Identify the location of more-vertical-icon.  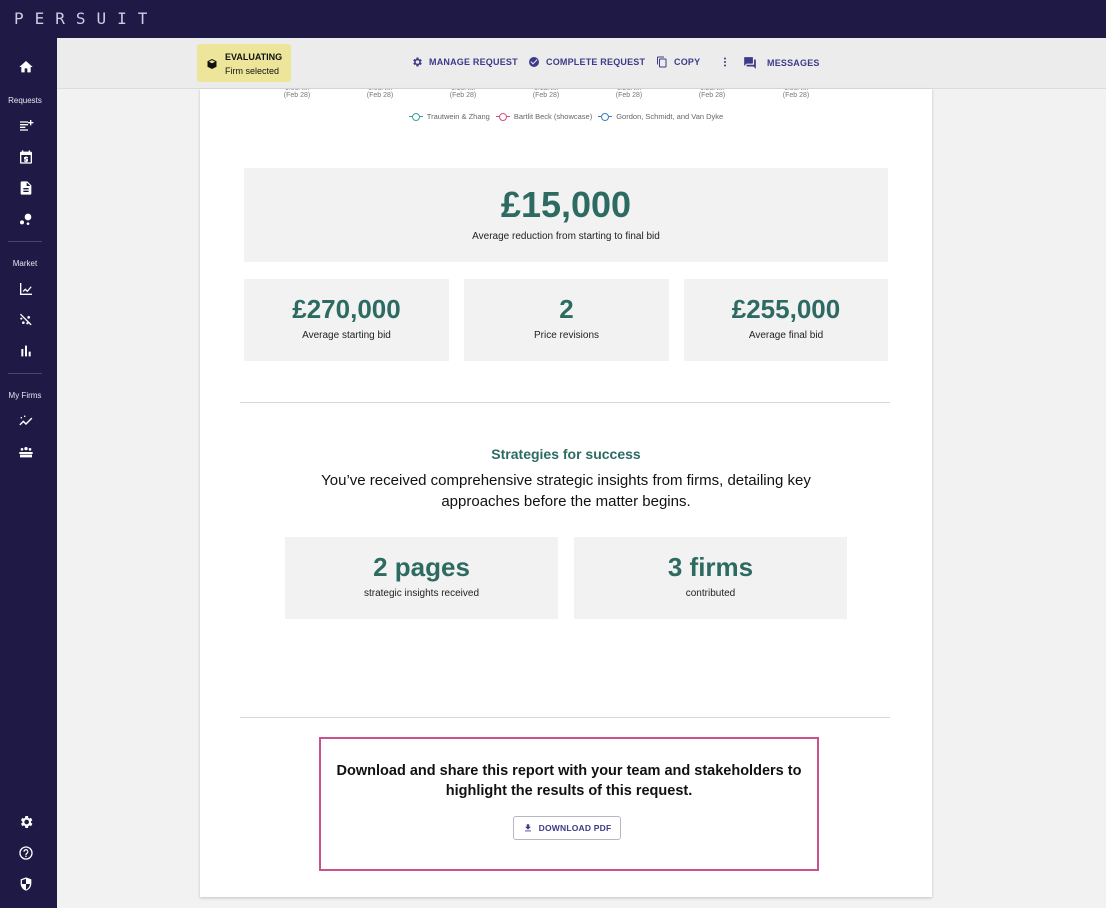
(725, 62).